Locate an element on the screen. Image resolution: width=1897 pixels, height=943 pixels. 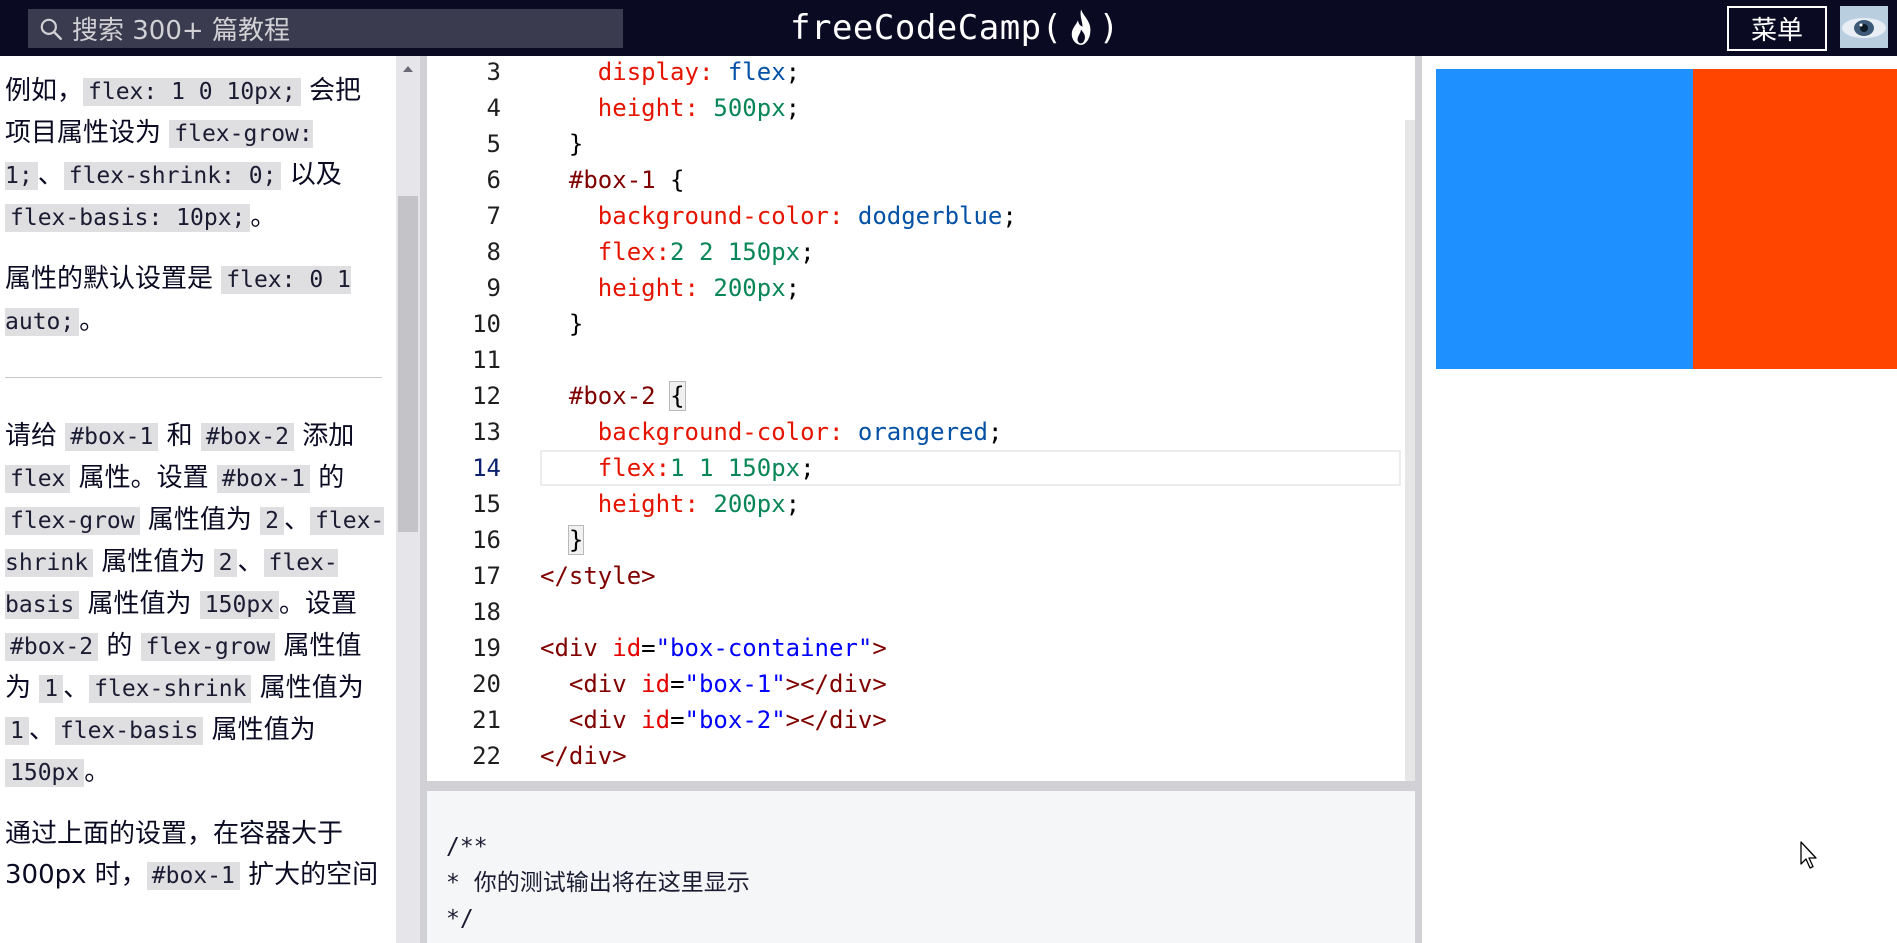
code-line: 12 #box-2 { is located at coordinates (921, 396).